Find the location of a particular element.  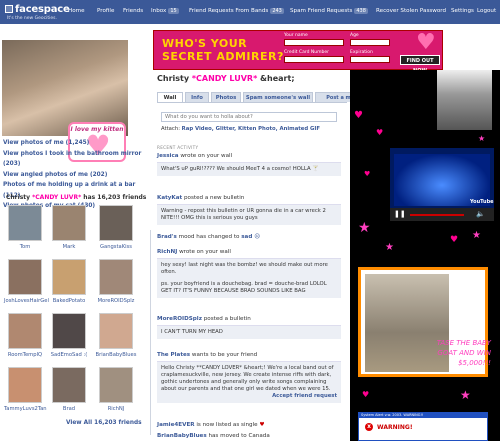

friend-tile: Brad is located at coordinates (69, 389).